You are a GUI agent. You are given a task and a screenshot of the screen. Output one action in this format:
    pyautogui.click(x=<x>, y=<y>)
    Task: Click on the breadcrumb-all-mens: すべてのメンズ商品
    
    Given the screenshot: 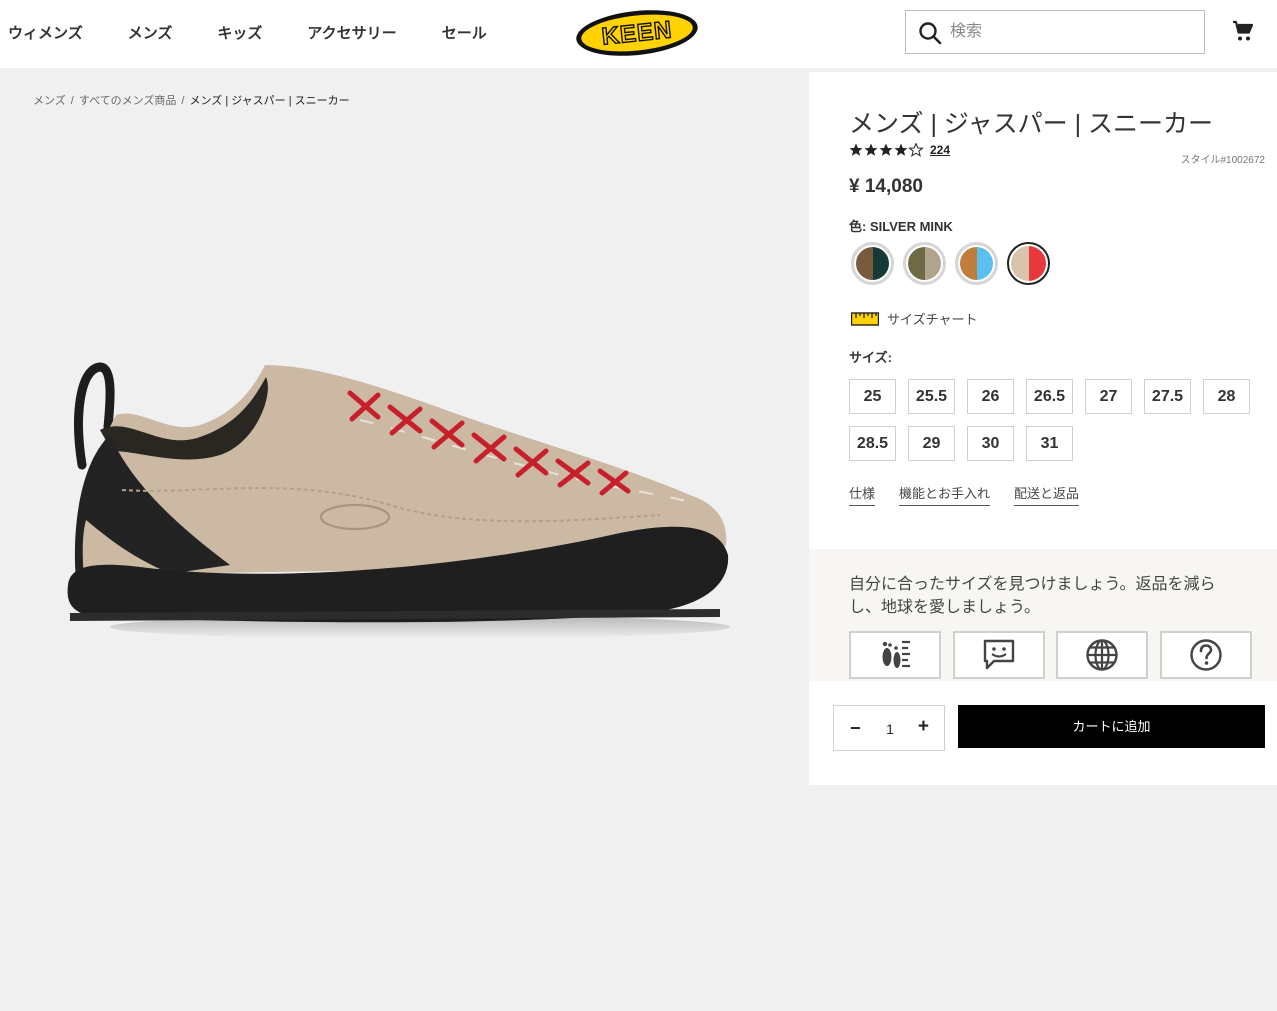 What is the action you would take?
    pyautogui.click(x=128, y=101)
    